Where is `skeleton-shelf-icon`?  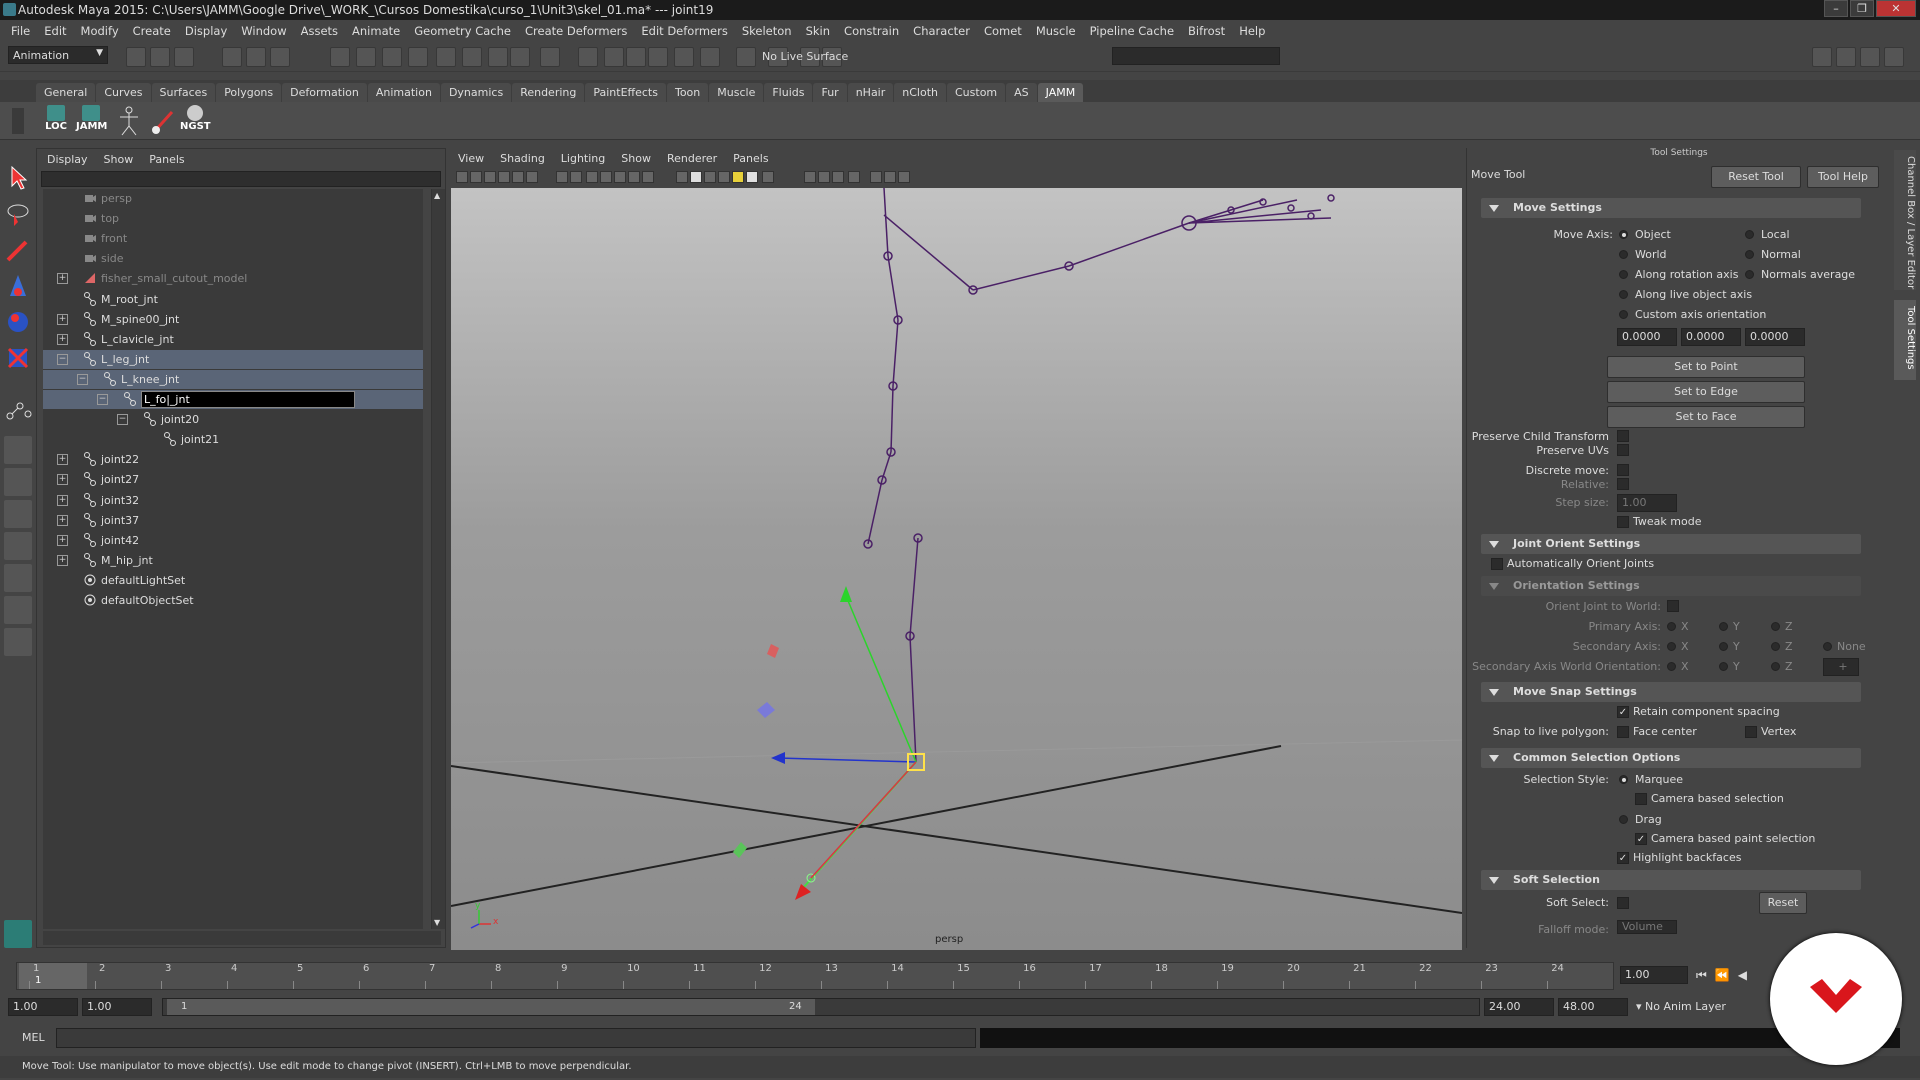
skeleton-shelf-icon is located at coordinates (129, 121).